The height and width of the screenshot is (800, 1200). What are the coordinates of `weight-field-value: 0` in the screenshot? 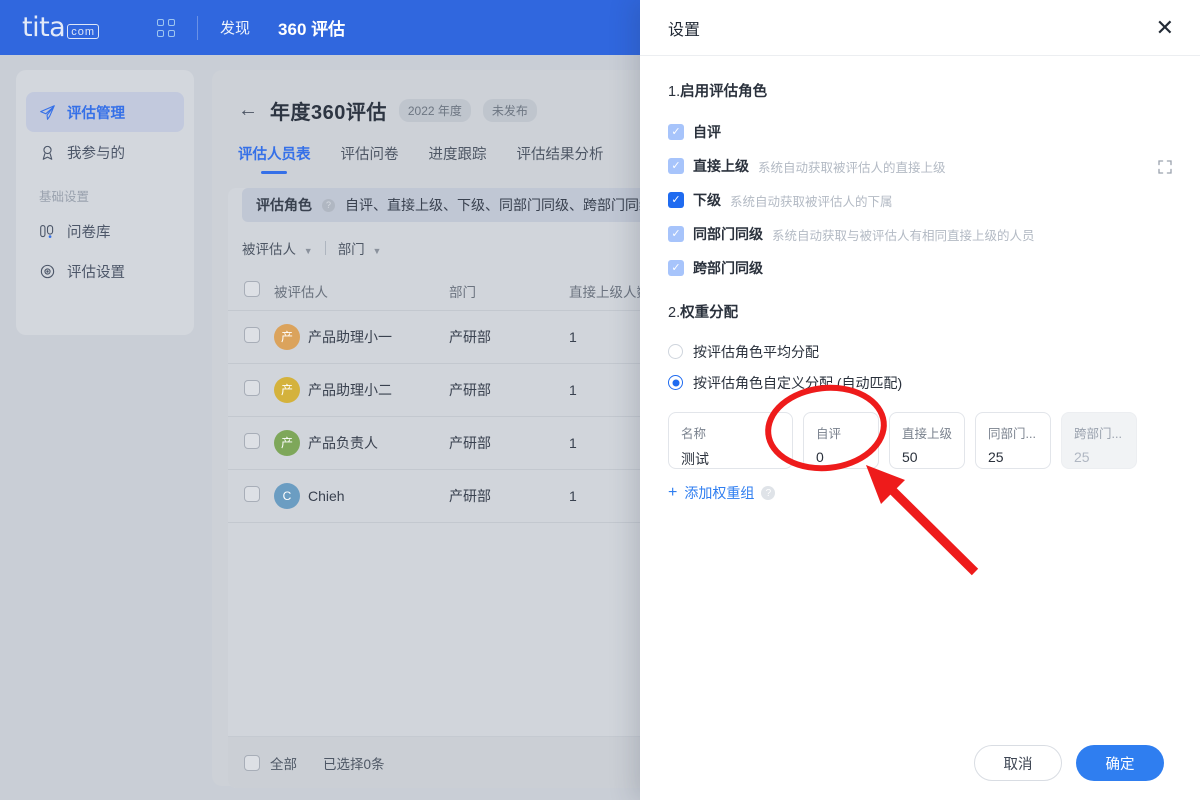 It's located at (841, 457).